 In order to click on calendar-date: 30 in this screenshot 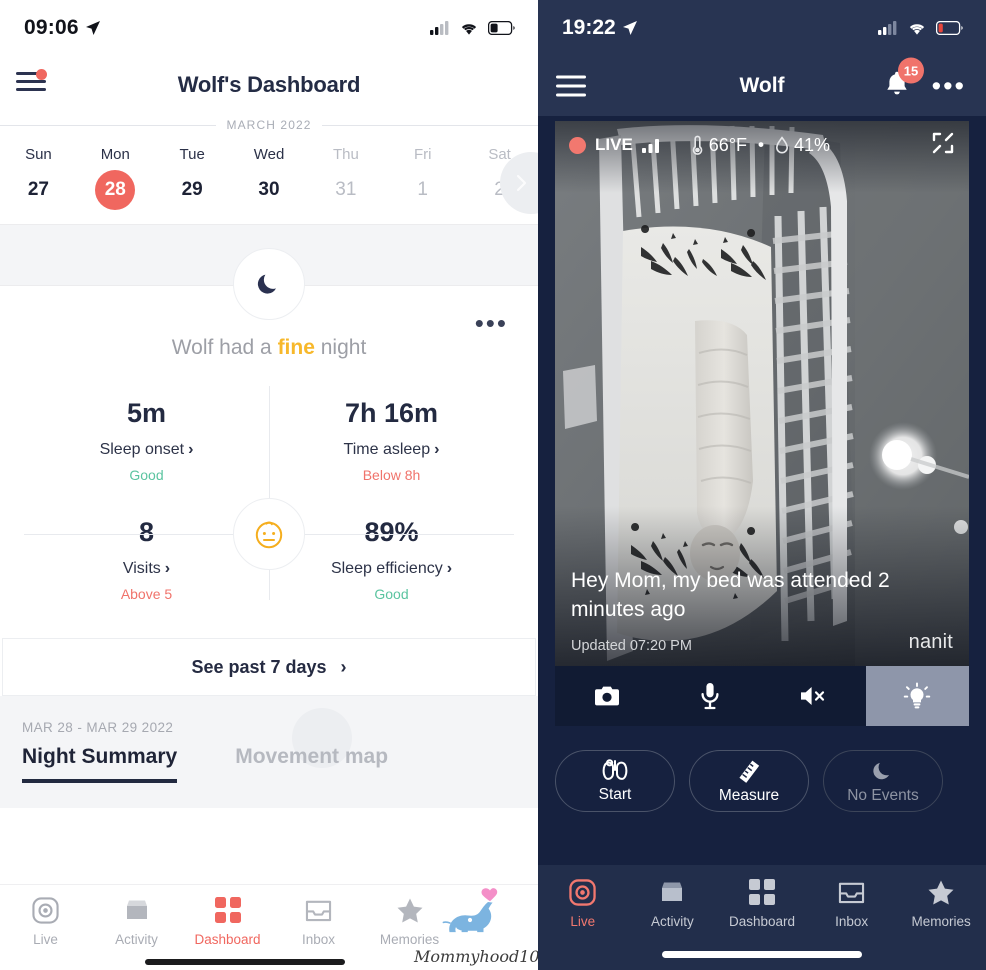, I will do `click(269, 189)`.